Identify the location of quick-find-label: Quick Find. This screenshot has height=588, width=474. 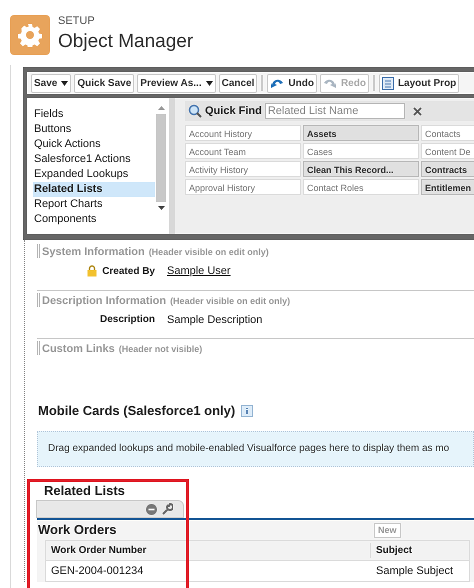
(233, 111).